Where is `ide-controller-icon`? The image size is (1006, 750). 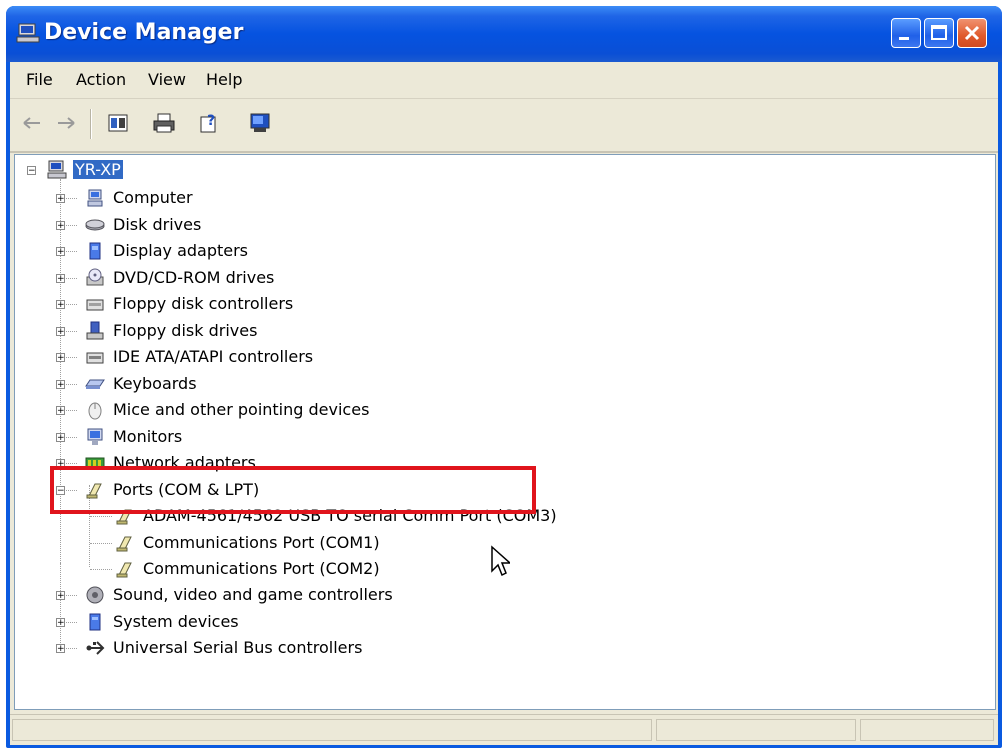
ide-controller-icon is located at coordinates (95, 358).